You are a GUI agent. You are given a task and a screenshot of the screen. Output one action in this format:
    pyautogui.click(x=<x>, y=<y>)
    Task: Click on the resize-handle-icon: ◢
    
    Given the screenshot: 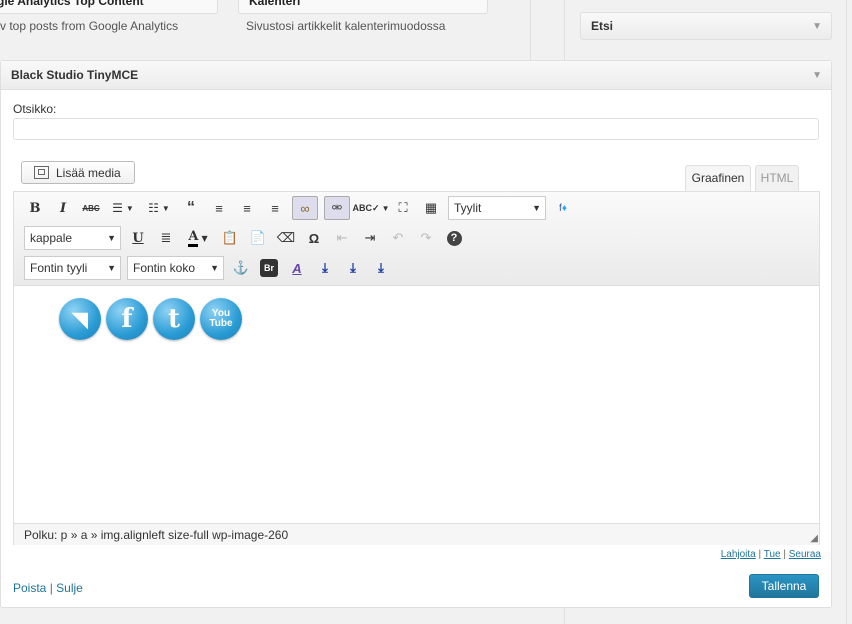 What is the action you would take?
    pyautogui.click(x=814, y=538)
    